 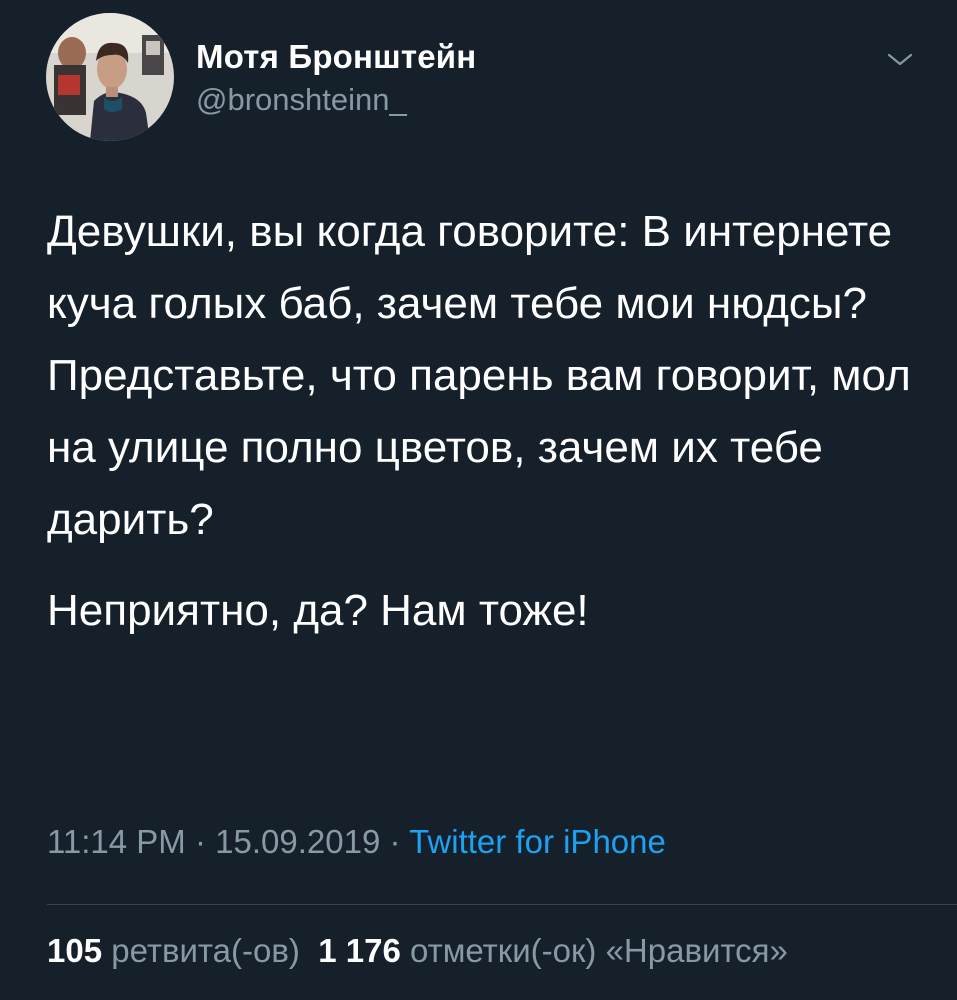 I want to click on retweets-count: 105, so click(x=75, y=950).